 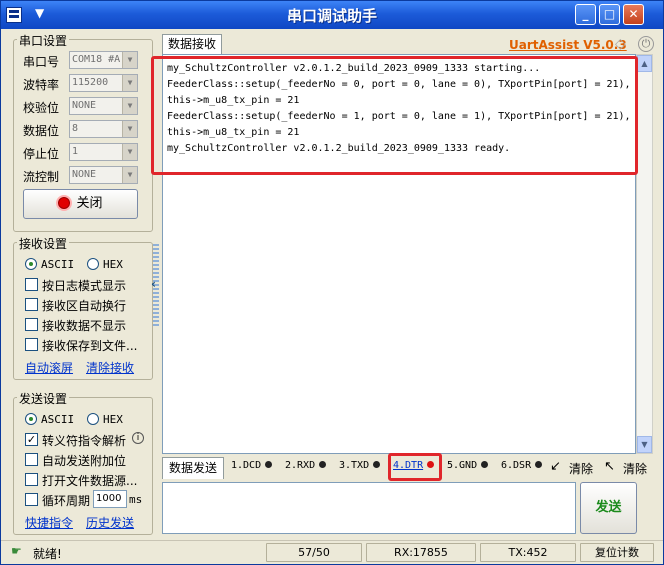 What do you see at coordinates (585, 14) in the screenshot?
I see `minimize-button: _` at bounding box center [585, 14].